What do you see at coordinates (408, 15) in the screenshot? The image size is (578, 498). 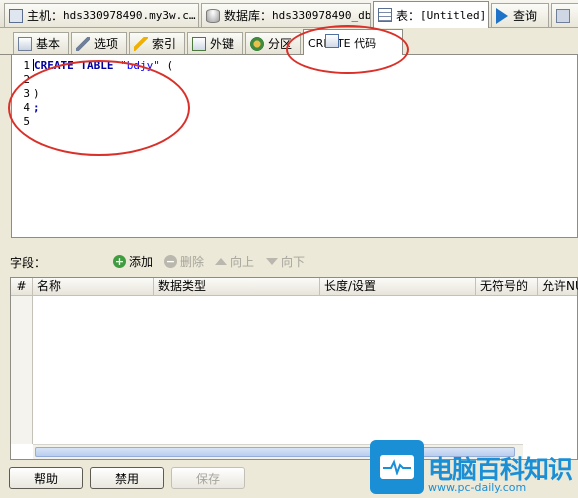 I see `tab-table-label: 表：` at bounding box center [408, 15].